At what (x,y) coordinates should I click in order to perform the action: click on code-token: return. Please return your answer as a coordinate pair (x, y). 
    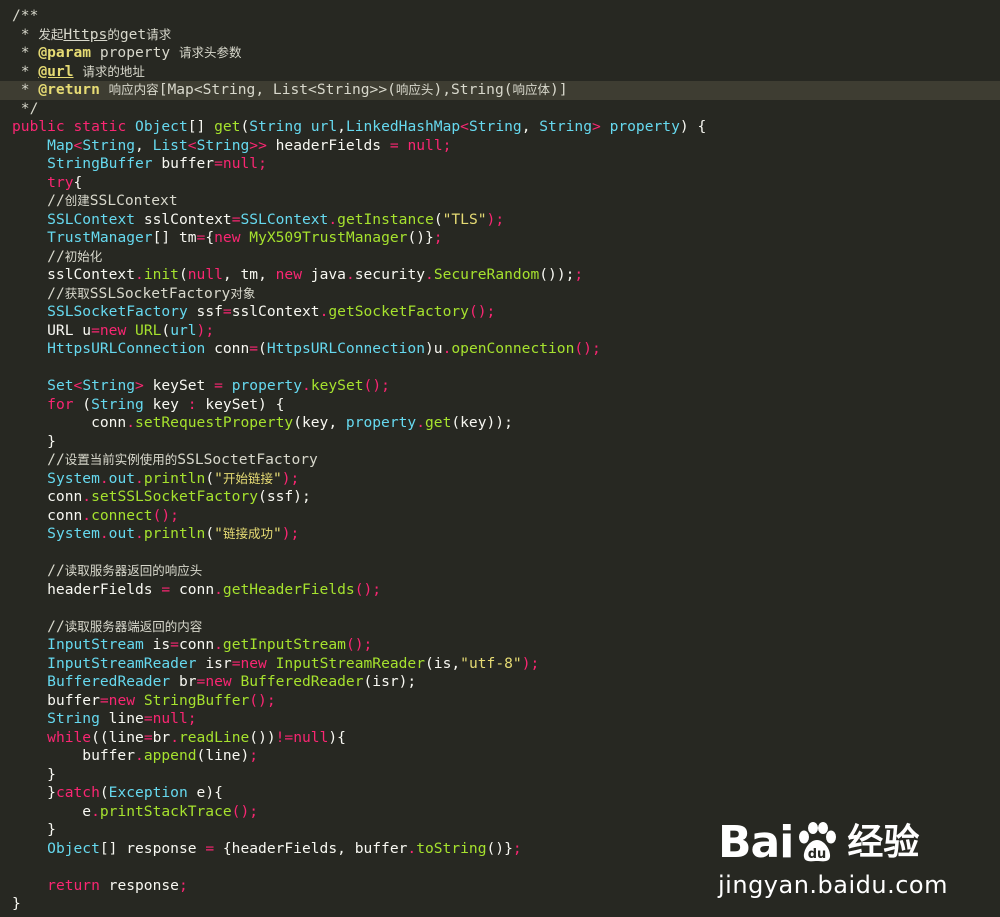
    Looking at the image, I should click on (73, 885).